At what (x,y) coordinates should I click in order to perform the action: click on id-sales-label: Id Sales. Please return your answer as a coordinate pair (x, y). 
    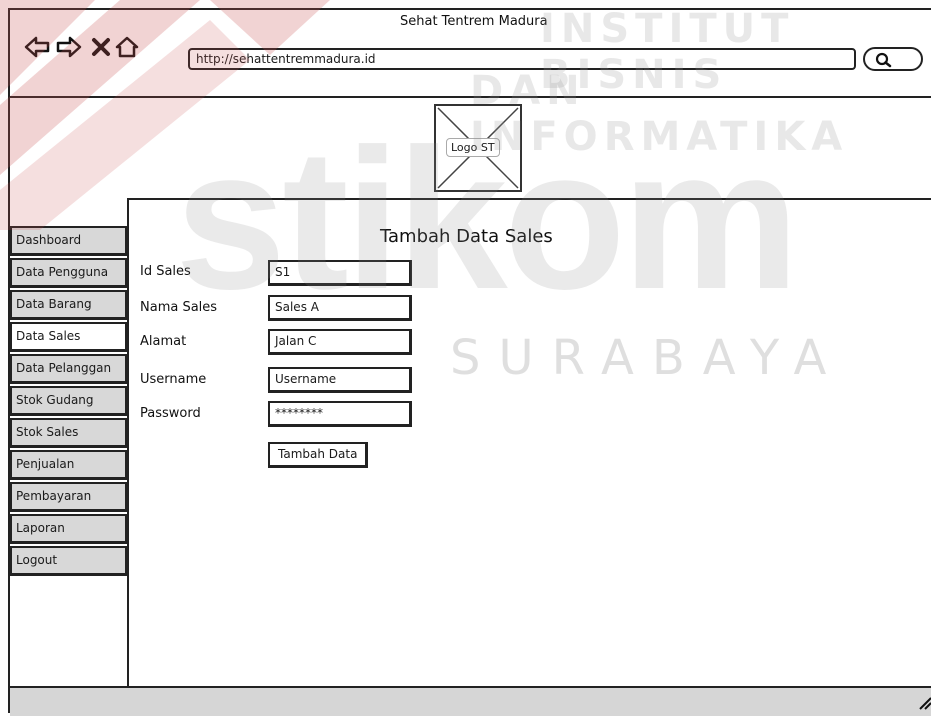
    Looking at the image, I should click on (165, 271).